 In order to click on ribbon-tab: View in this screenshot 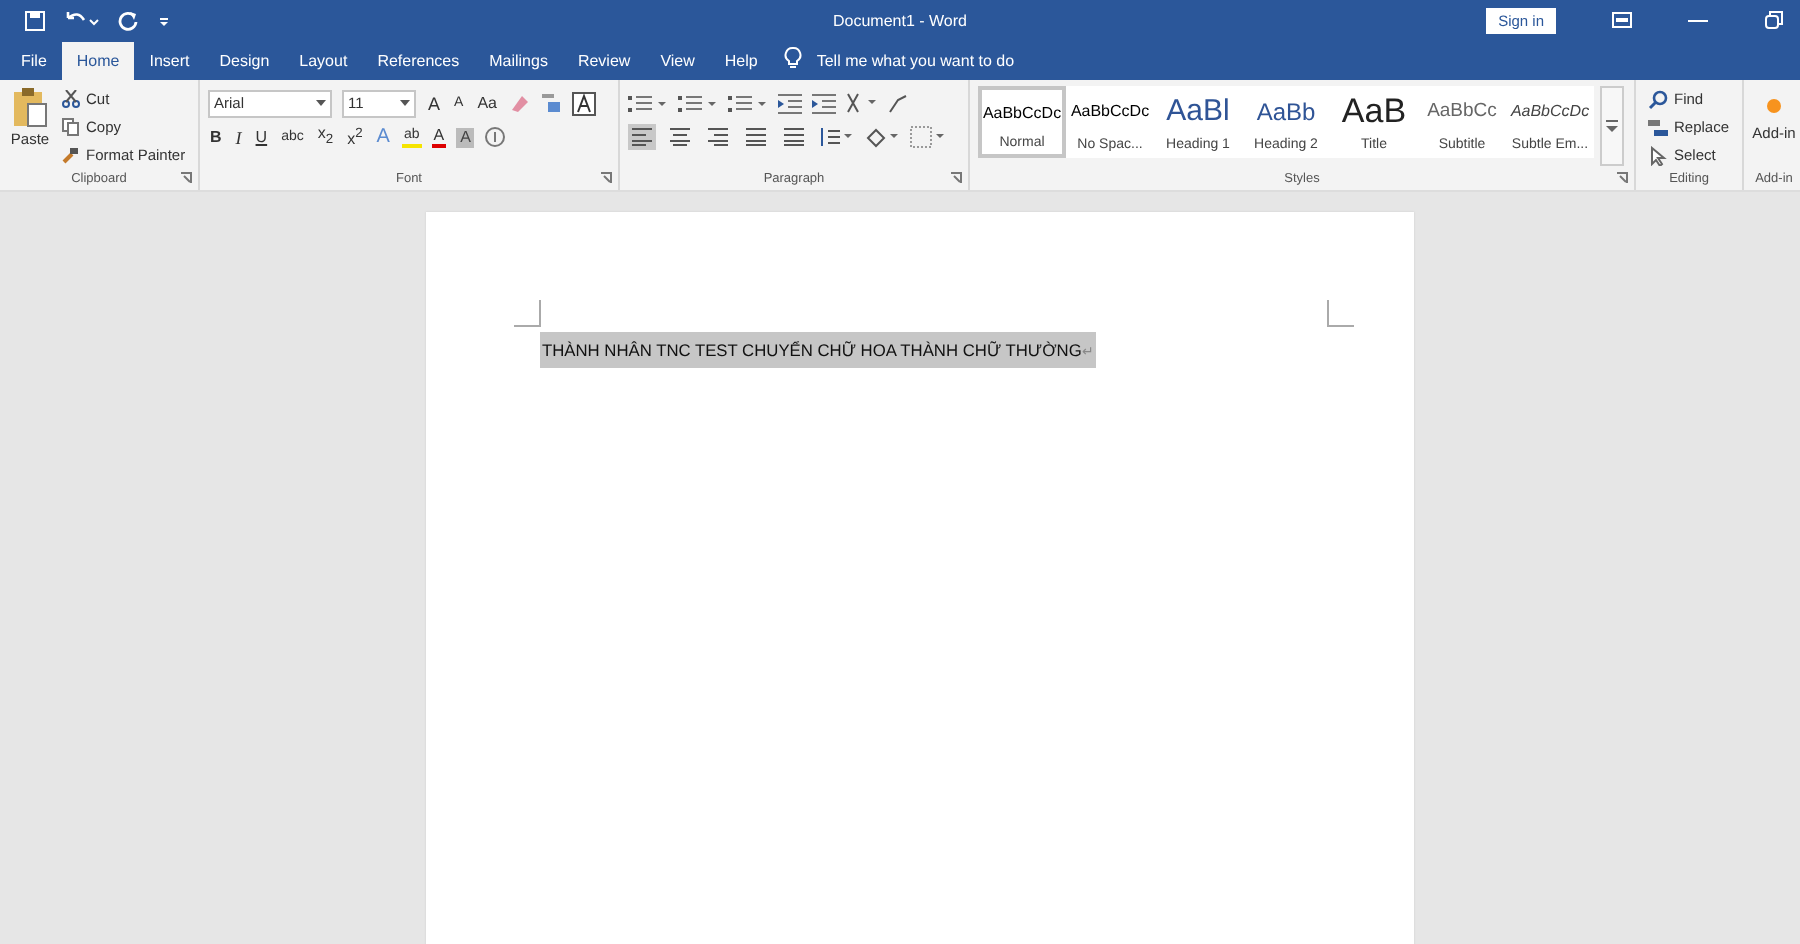, I will do `click(677, 61)`.